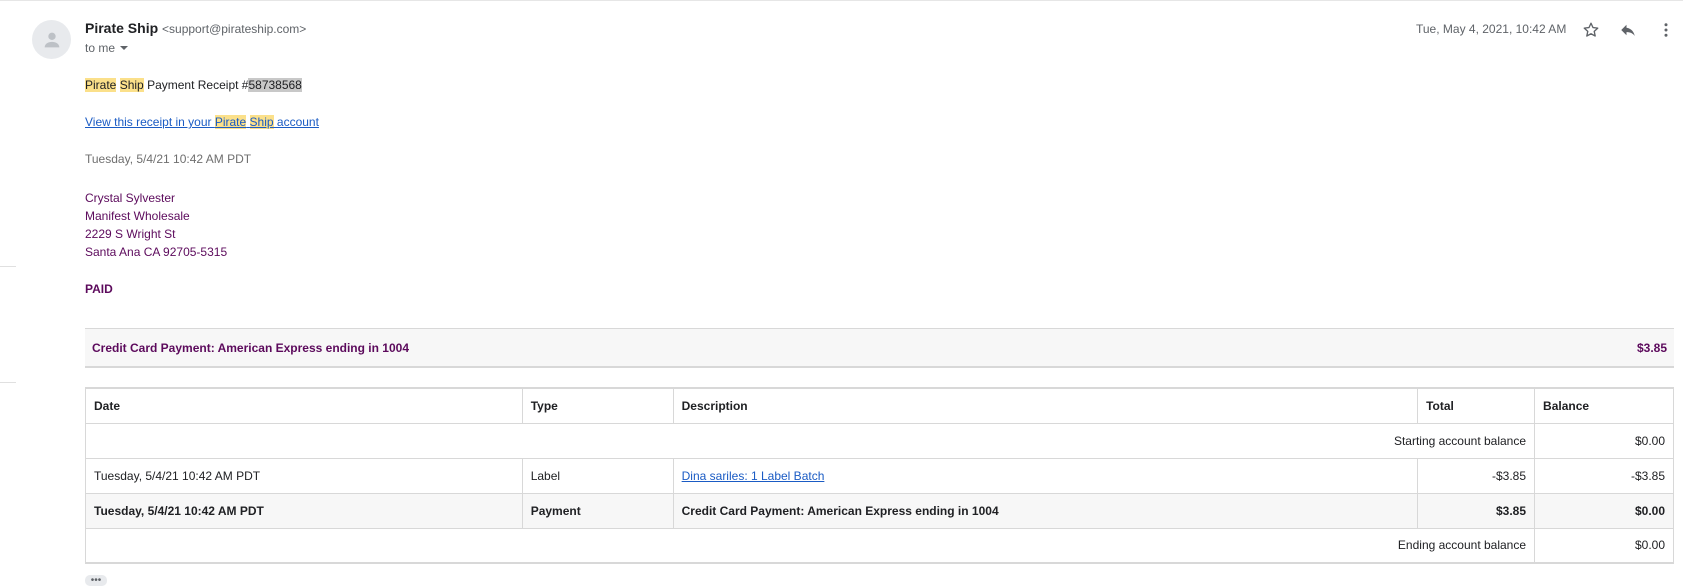 This screenshot has width=1683, height=586. I want to click on person-icon, so click(51, 39).